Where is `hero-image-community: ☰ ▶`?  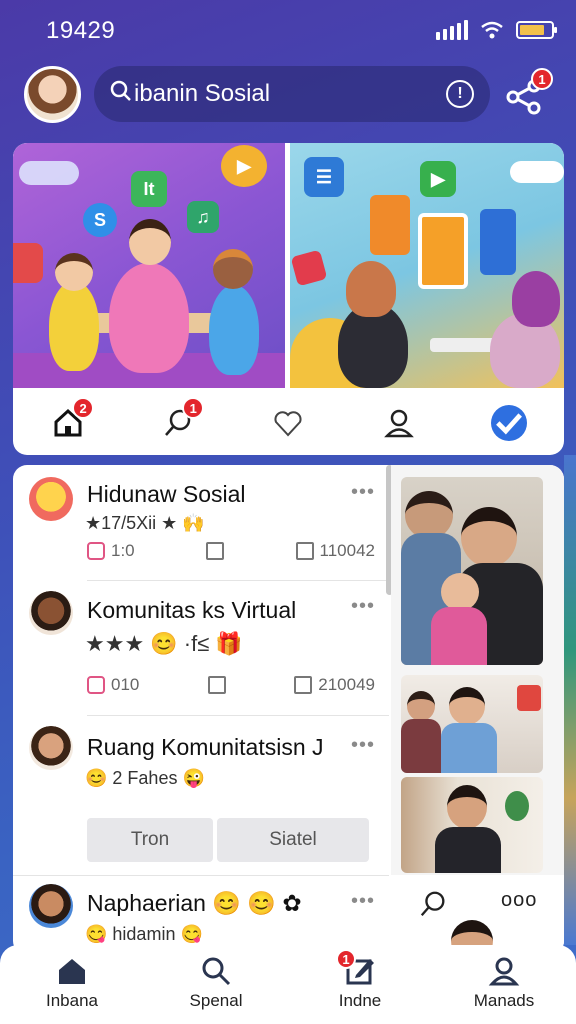
hero-image-community: ☰ ▶ is located at coordinates (427, 265).